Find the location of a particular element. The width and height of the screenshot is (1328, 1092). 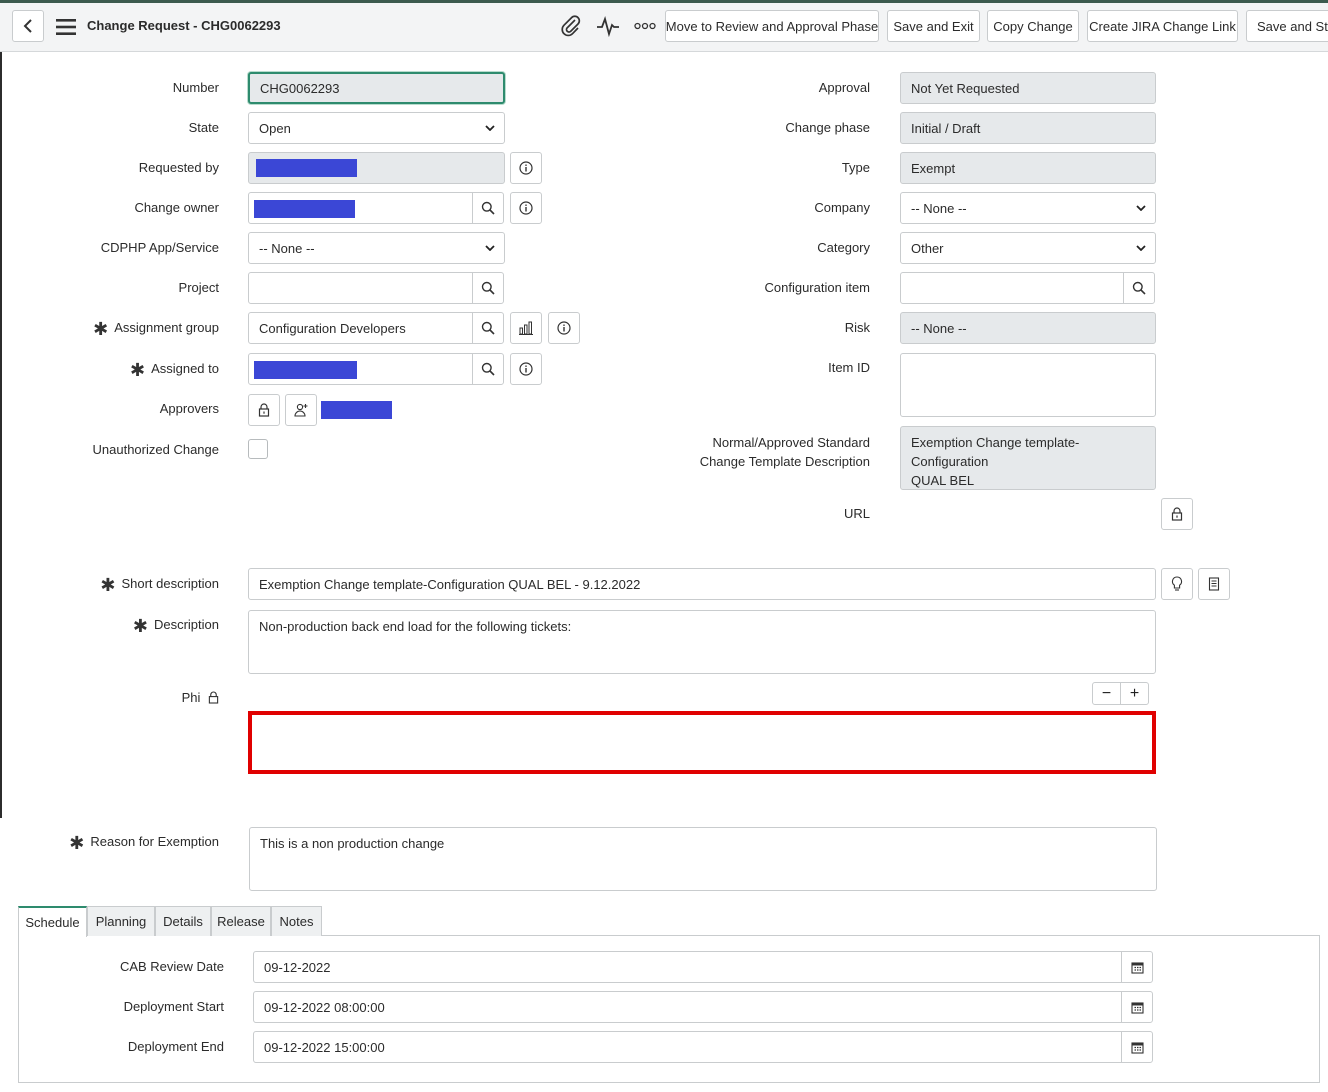

deployment-start-label: Deployment Start is located at coordinates (173, 1006).